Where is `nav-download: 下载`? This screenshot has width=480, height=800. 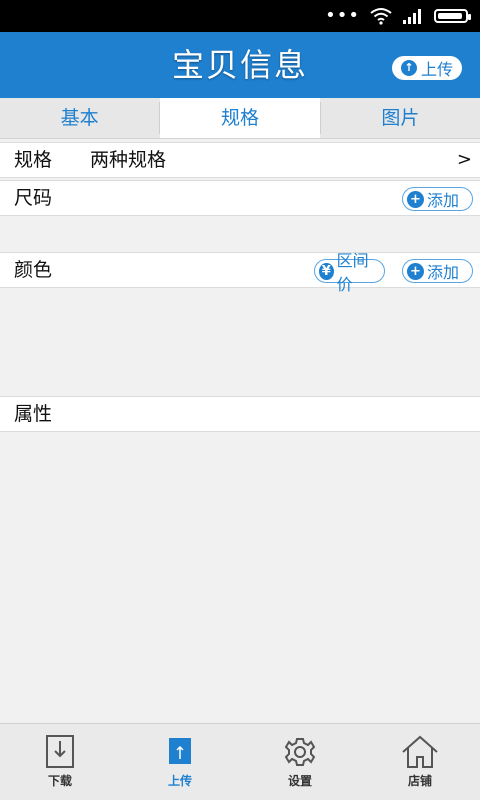
nav-download: 下载 is located at coordinates (60, 762).